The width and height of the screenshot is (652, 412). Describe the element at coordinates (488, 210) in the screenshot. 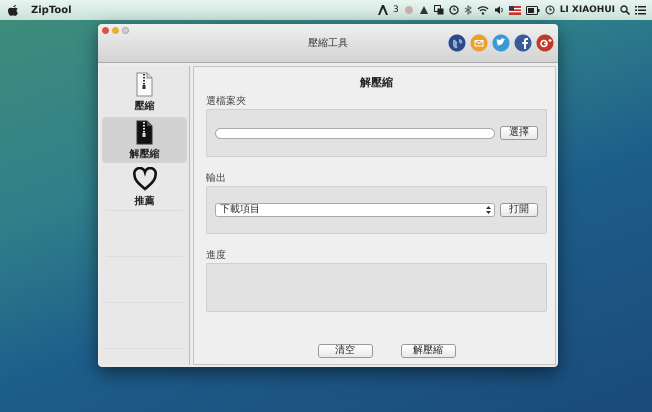

I see `updown-arrows-icon` at that location.